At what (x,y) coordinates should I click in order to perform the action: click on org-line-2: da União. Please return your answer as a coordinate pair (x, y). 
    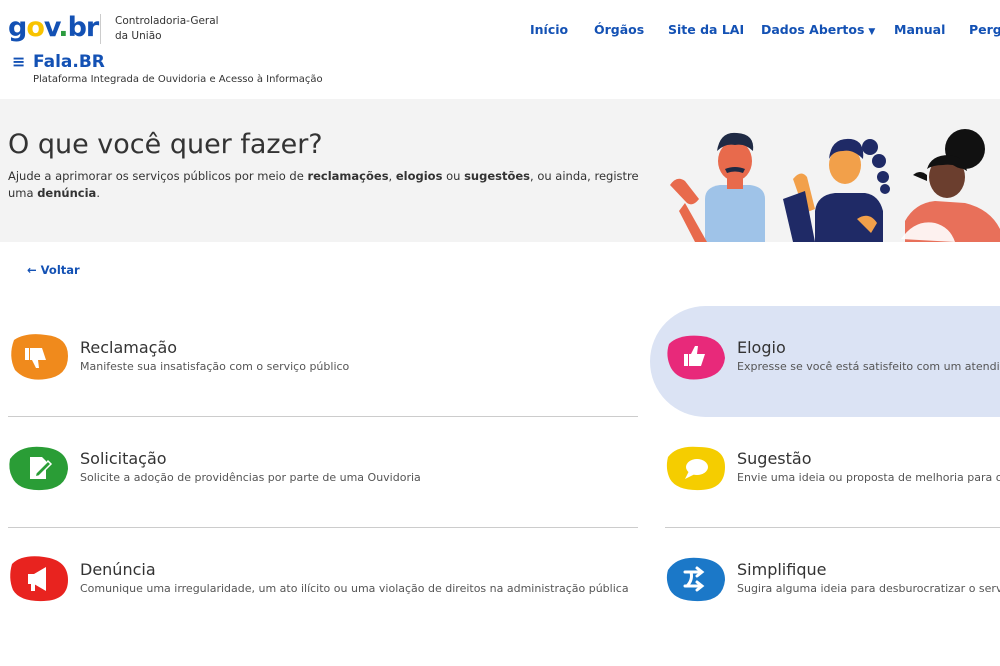
    Looking at the image, I should click on (138, 36).